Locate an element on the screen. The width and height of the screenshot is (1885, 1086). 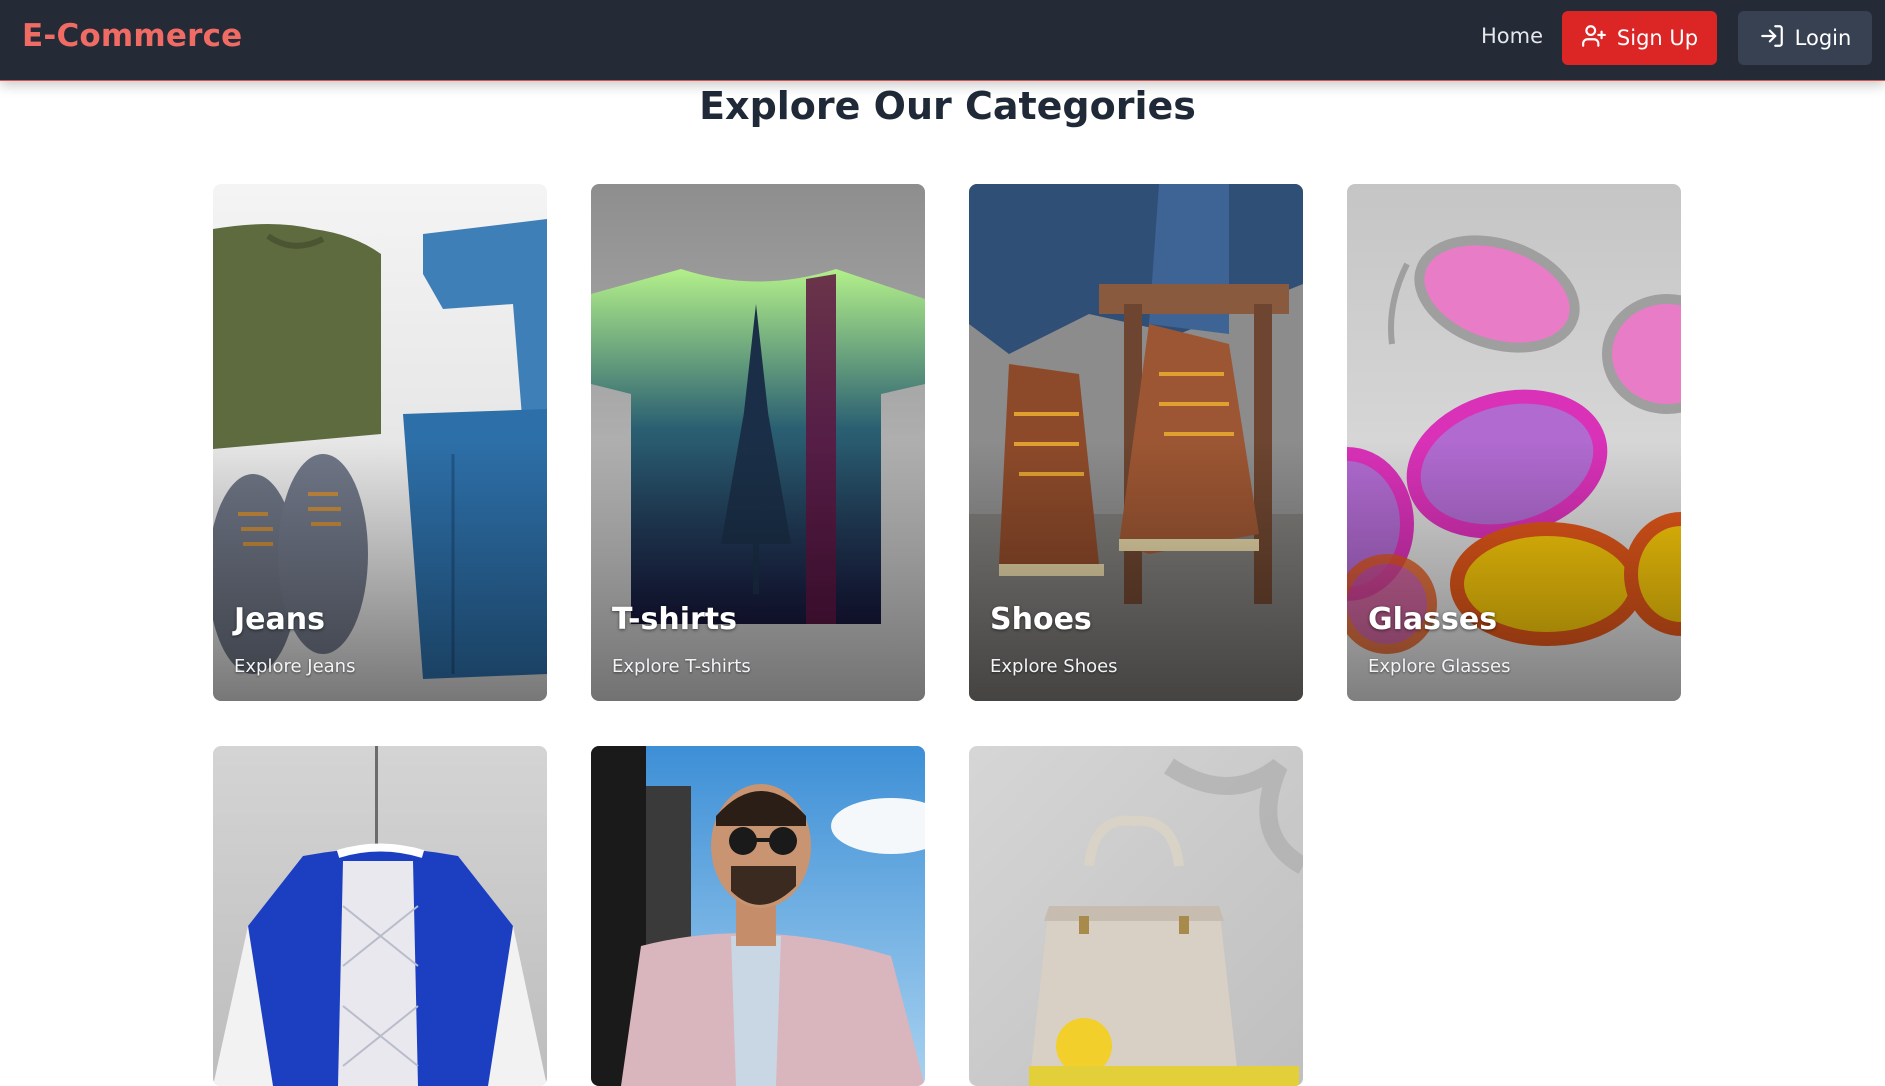
man-image is located at coordinates (758, 916).